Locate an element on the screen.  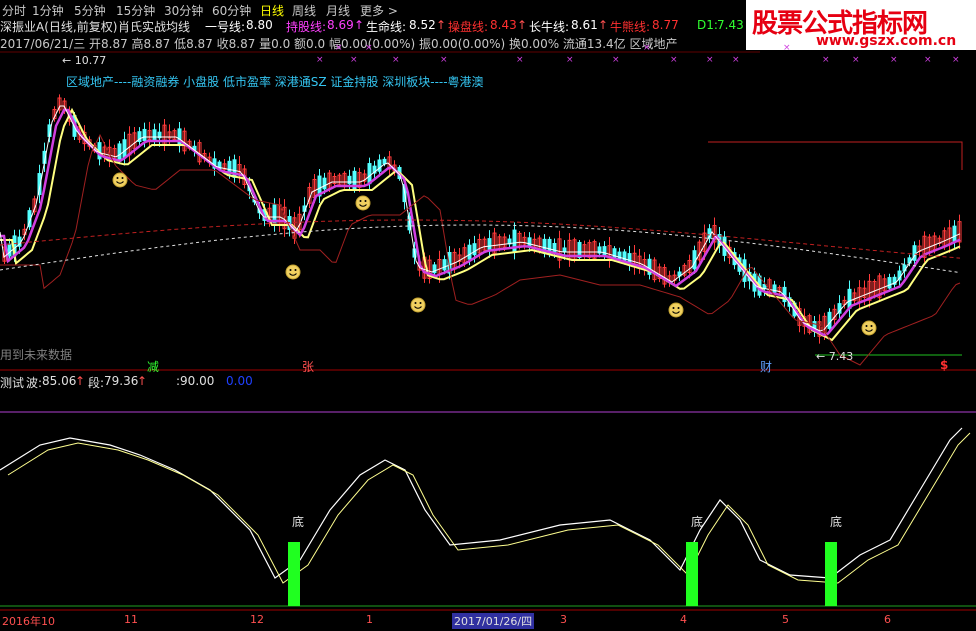
low-price-value: 7.43 is located at coordinates (841, 356).